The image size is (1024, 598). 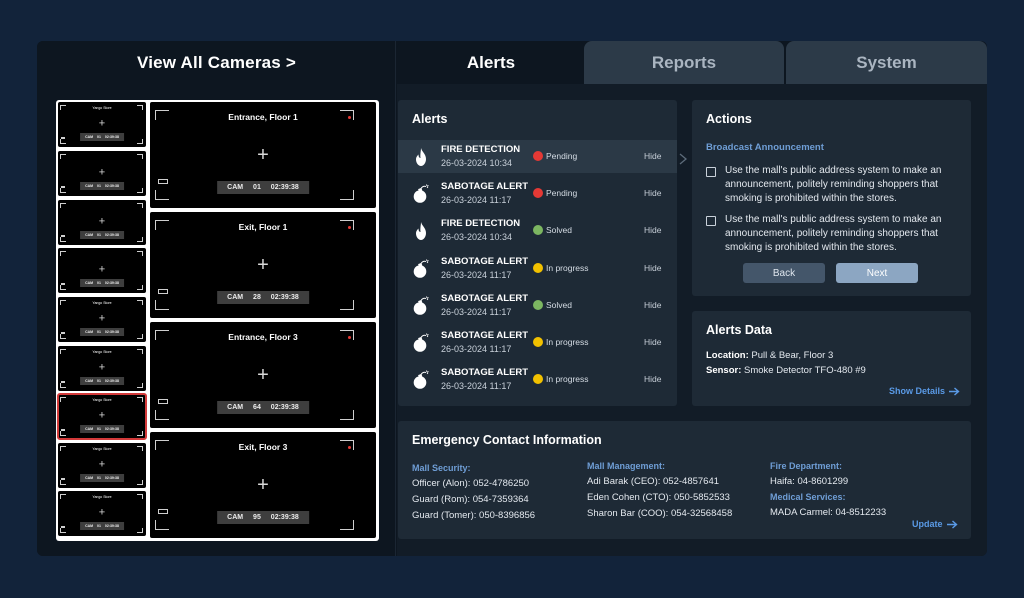 I want to click on tab-system: System, so click(x=886, y=62).